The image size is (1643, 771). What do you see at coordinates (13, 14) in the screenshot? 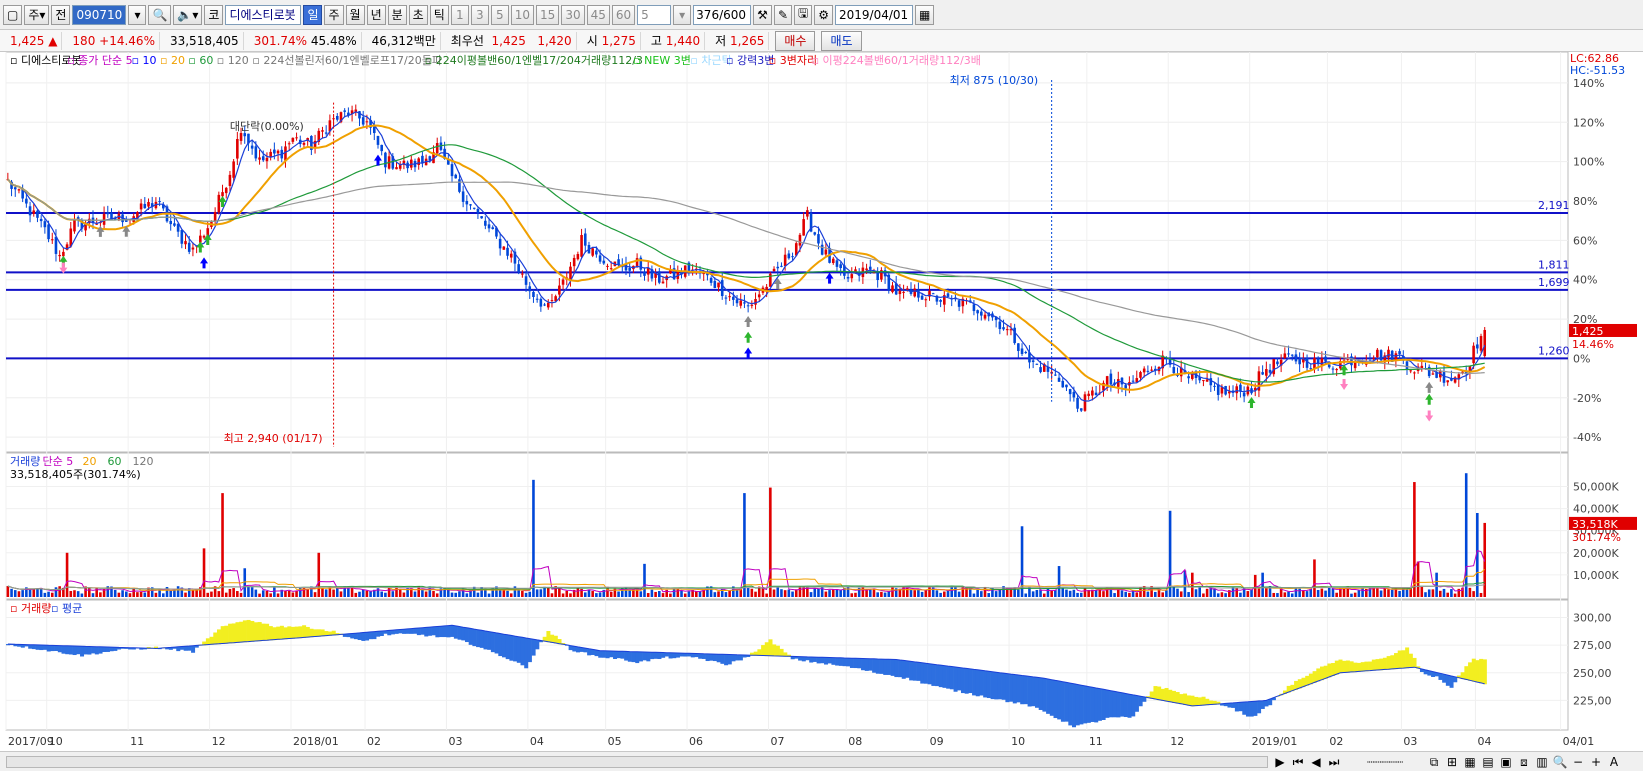
I see `window-icon: ▢` at bounding box center [13, 14].